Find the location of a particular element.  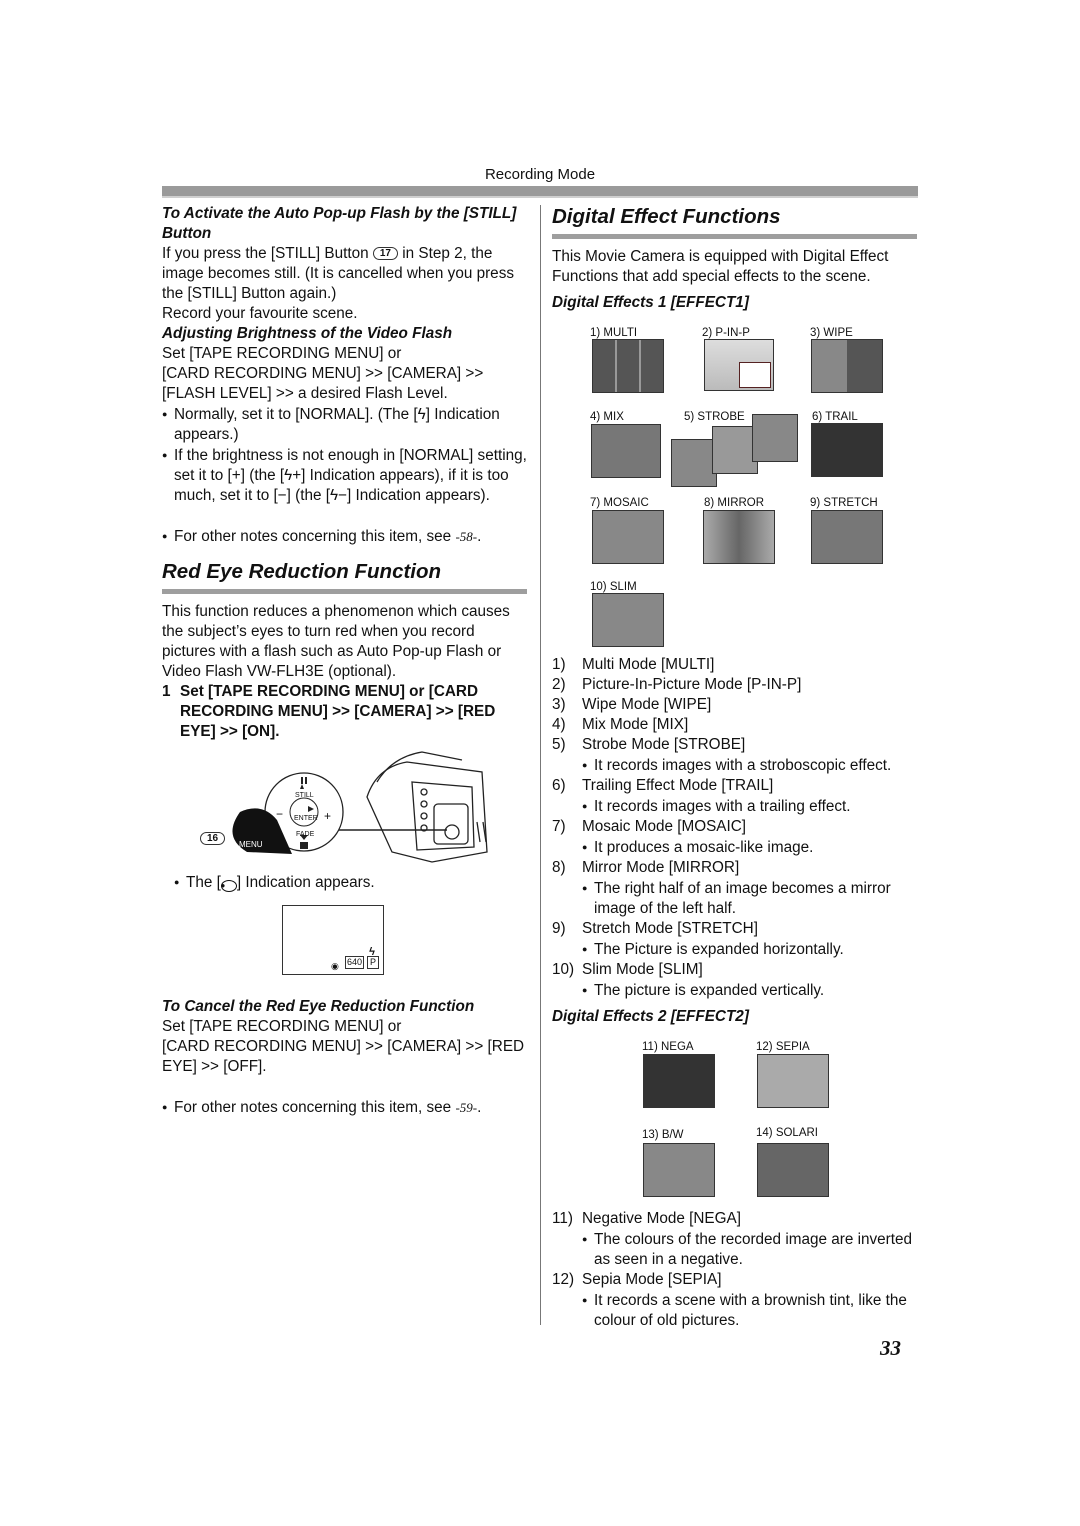

list-item: 9) Stretch Mode [STRETCH] is located at coordinates (737, 929).